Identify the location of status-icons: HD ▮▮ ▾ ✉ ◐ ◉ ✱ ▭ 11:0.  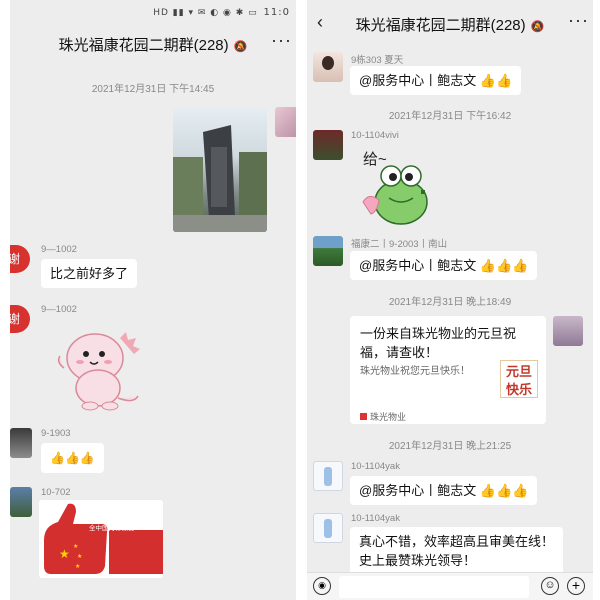
(221, 12).